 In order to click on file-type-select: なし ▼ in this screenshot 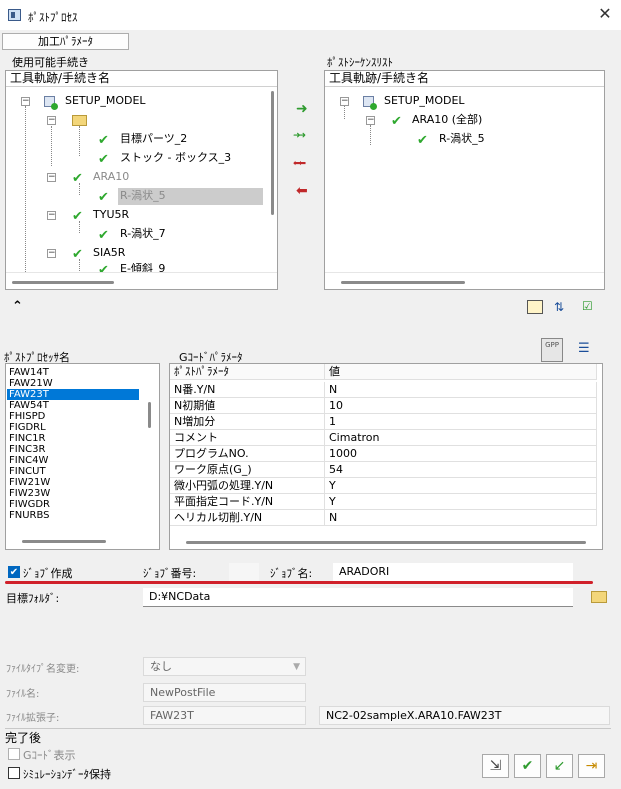, I will do `click(224, 666)`.